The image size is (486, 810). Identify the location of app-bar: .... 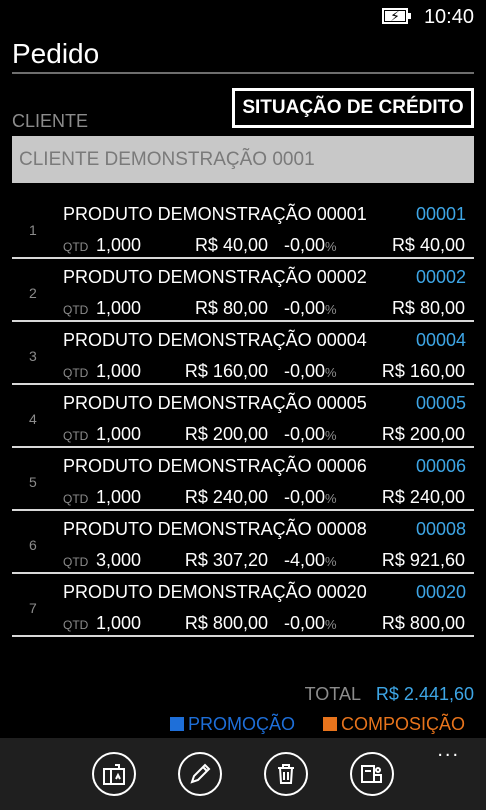
(243, 774).